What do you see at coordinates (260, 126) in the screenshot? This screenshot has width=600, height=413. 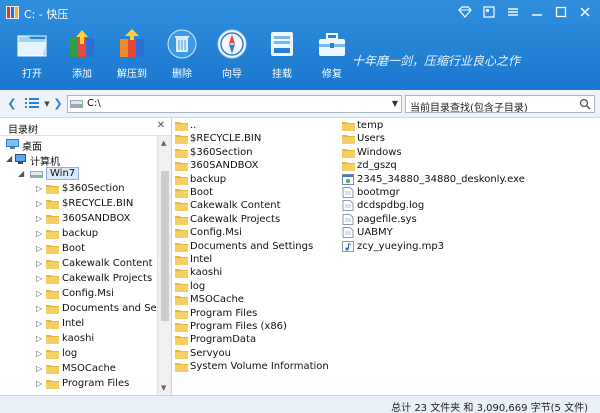 I see `file-row: ..` at bounding box center [260, 126].